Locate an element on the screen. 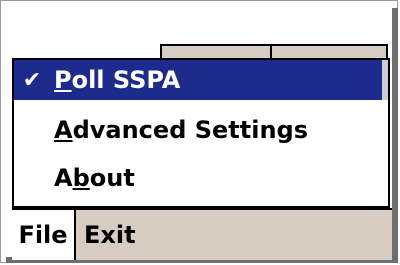 This screenshot has height=265, width=400. menubar-exit: Exit is located at coordinates (128, 235).